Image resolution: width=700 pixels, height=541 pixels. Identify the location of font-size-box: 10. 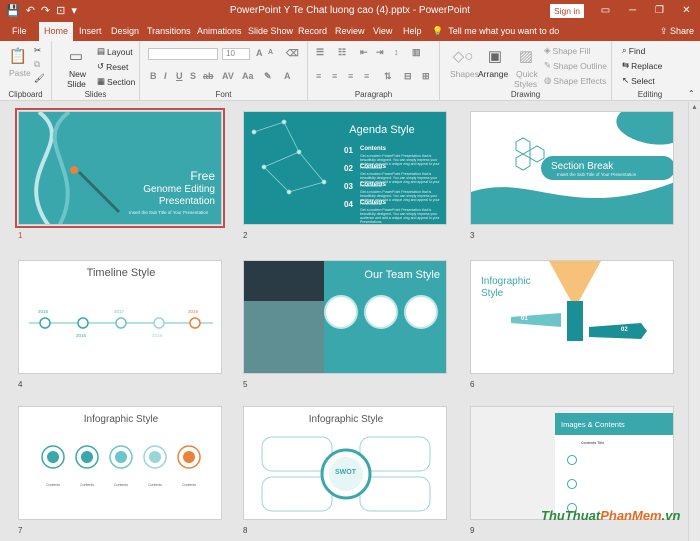
(236, 54).